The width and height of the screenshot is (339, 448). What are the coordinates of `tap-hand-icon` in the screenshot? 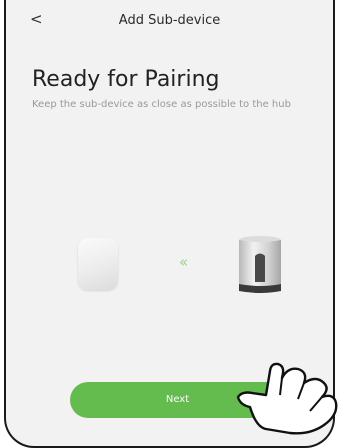 It's located at (287, 398).